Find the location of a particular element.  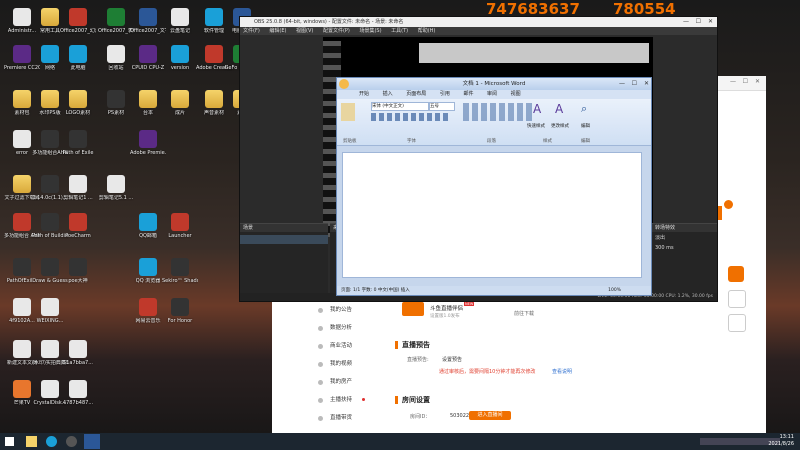

font-name-select: 宋体 (中文正文) is located at coordinates (400, 106).